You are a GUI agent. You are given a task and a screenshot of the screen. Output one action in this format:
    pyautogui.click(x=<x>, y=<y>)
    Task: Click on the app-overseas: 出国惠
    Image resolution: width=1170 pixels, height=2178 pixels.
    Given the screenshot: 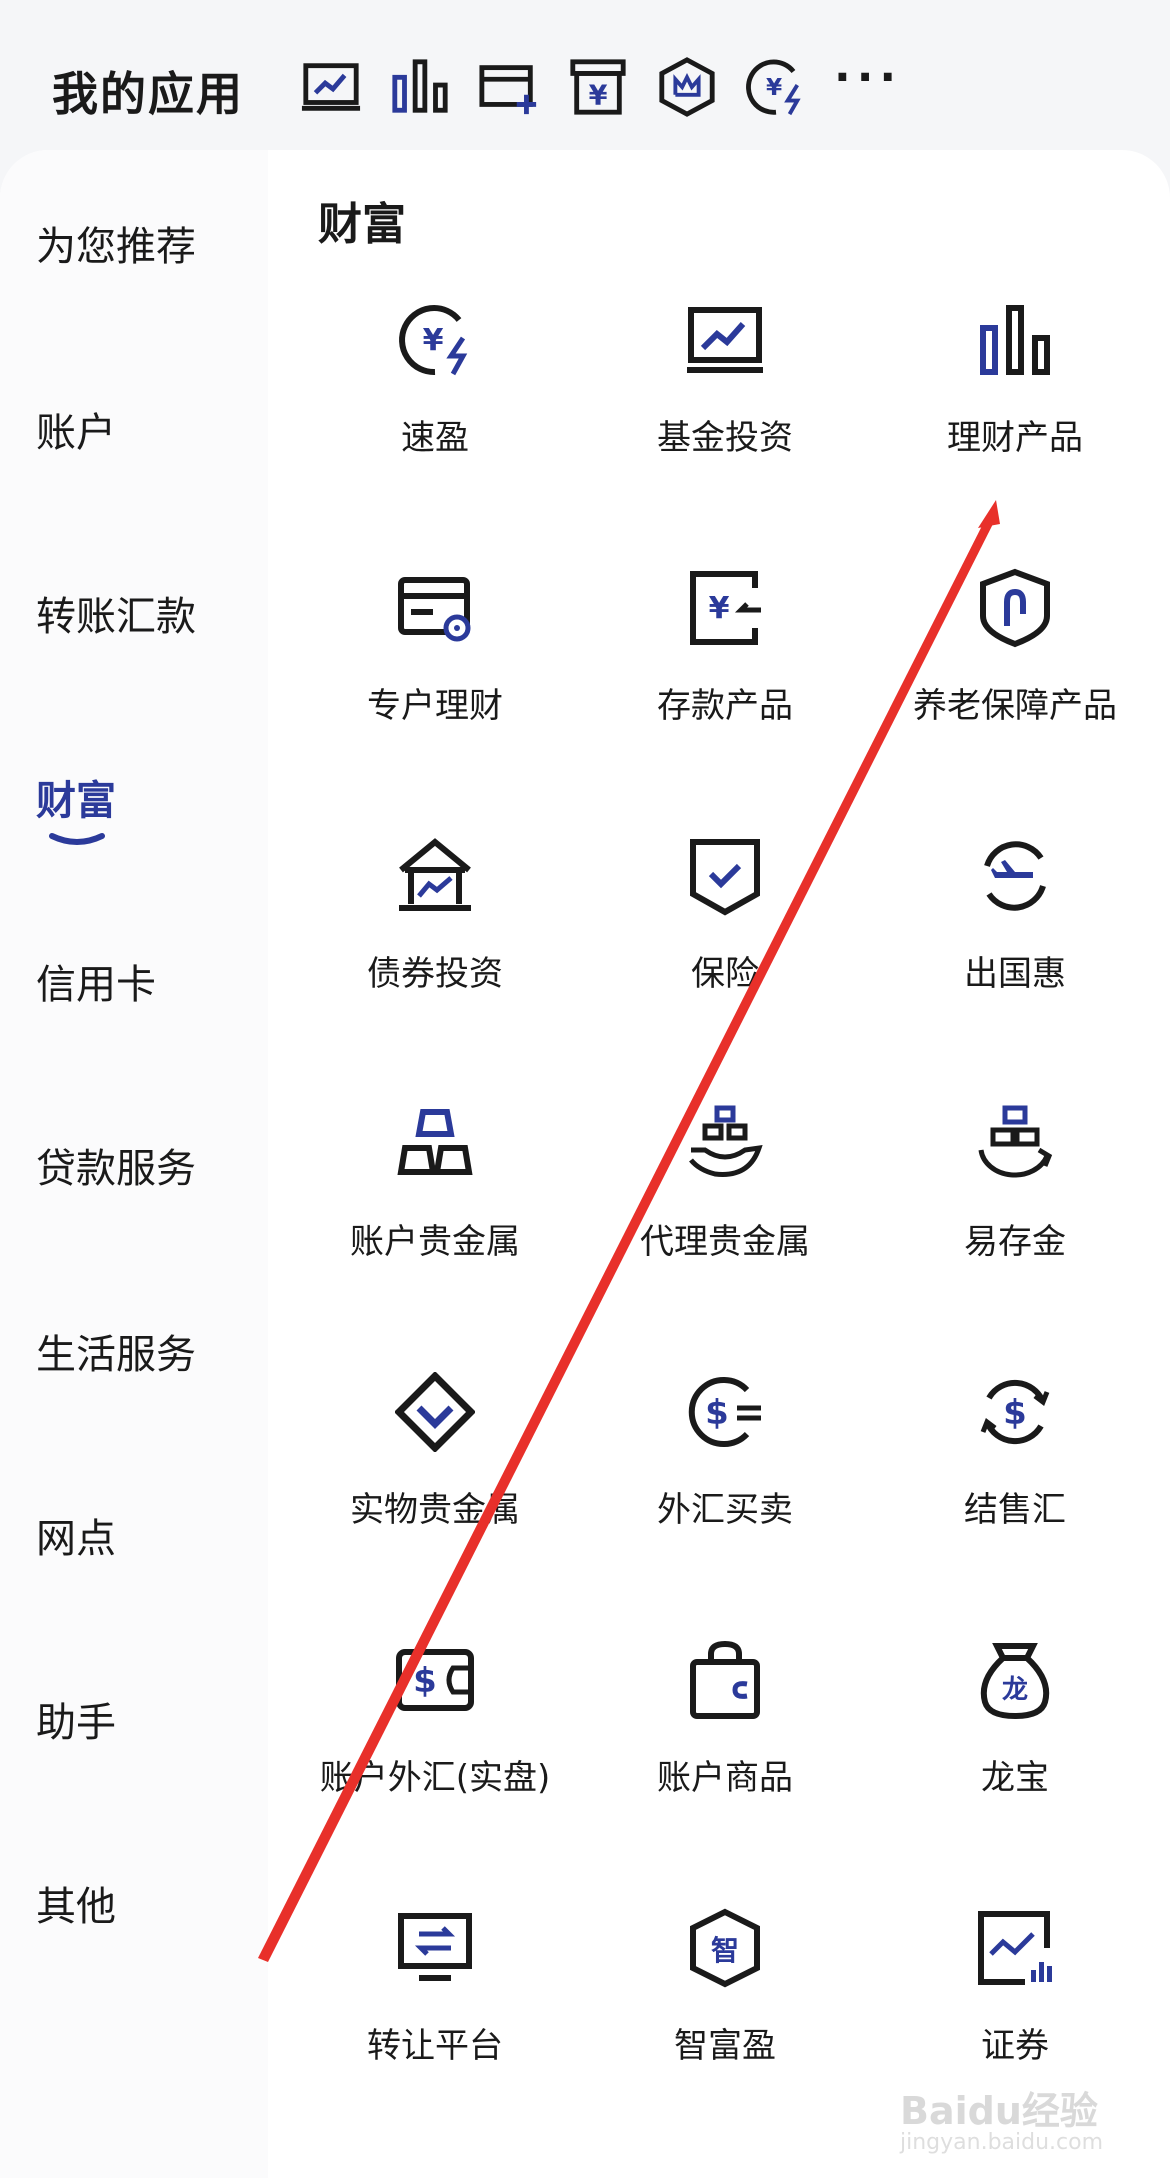 What is the action you would take?
    pyautogui.click(x=1015, y=966)
    